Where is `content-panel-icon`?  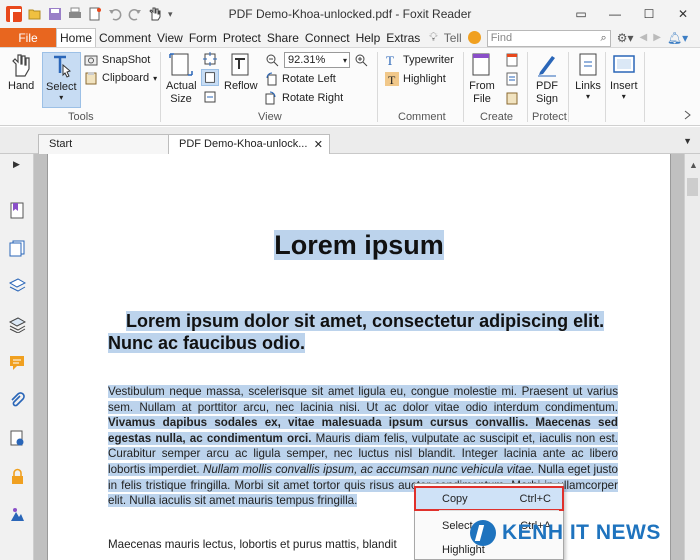 content-panel-icon is located at coordinates (17, 514).